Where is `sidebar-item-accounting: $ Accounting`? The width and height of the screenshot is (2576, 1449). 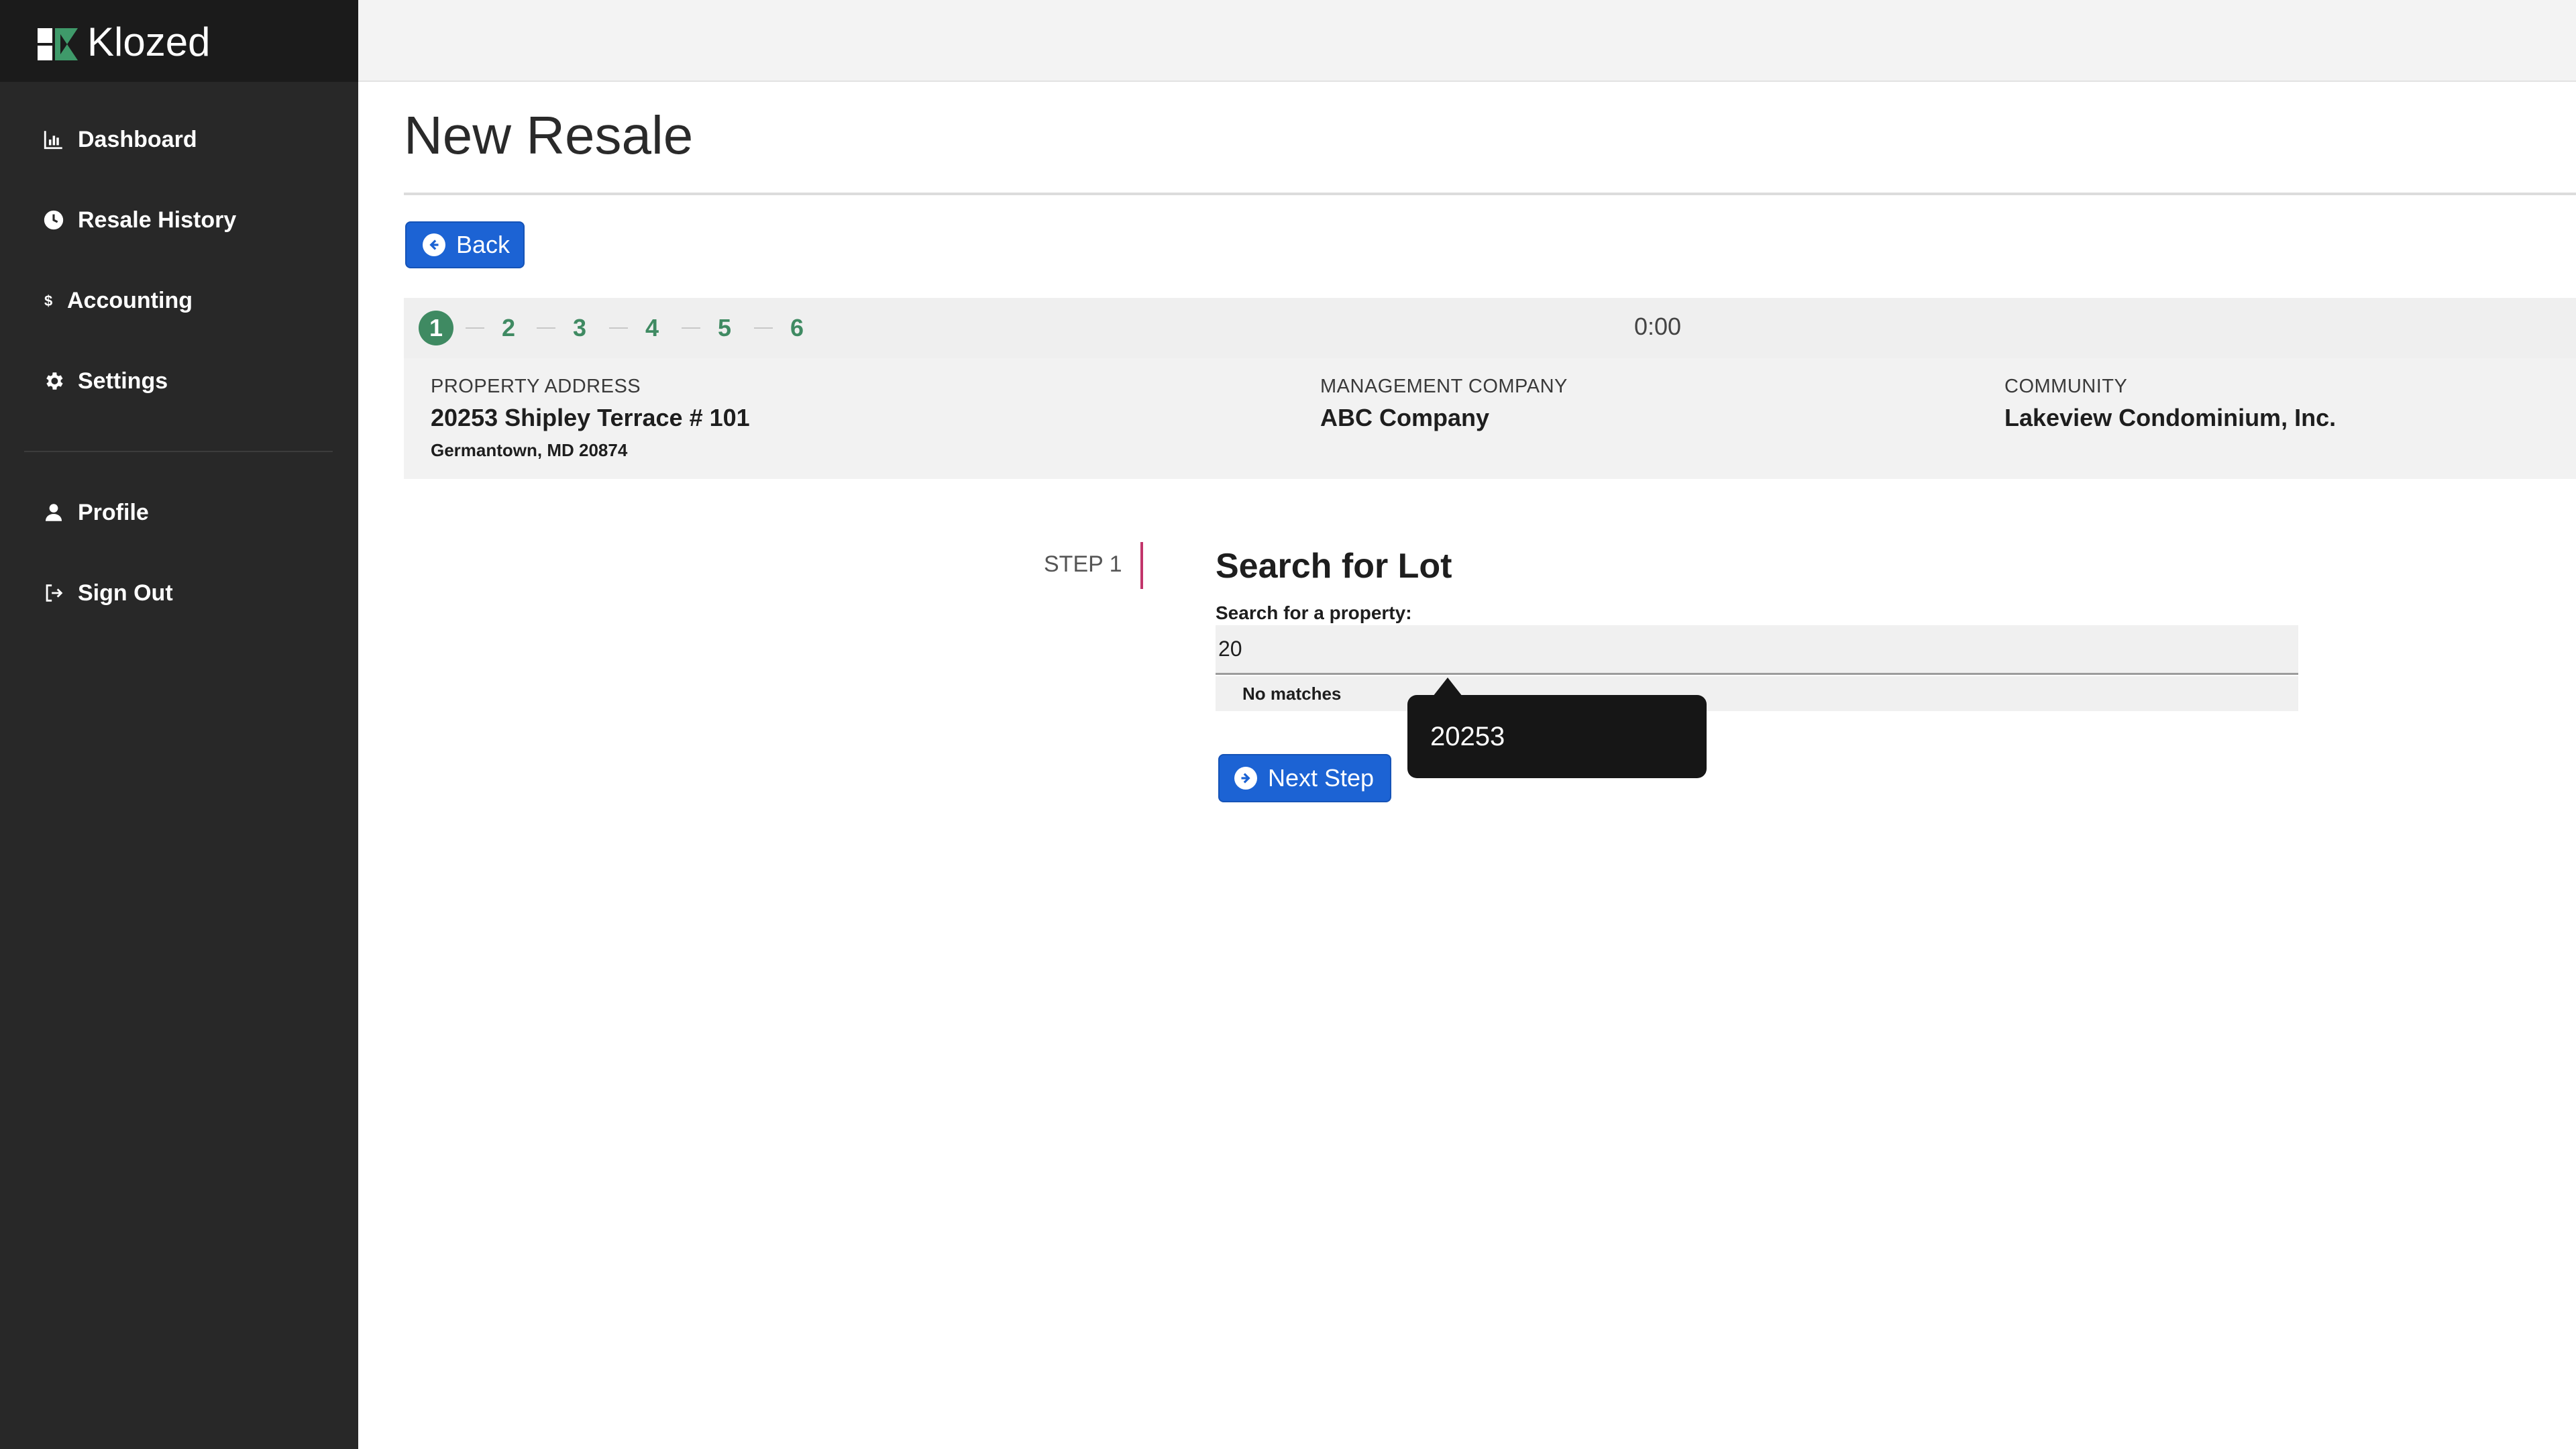
sidebar-item-accounting: $ Accounting is located at coordinates (117, 300).